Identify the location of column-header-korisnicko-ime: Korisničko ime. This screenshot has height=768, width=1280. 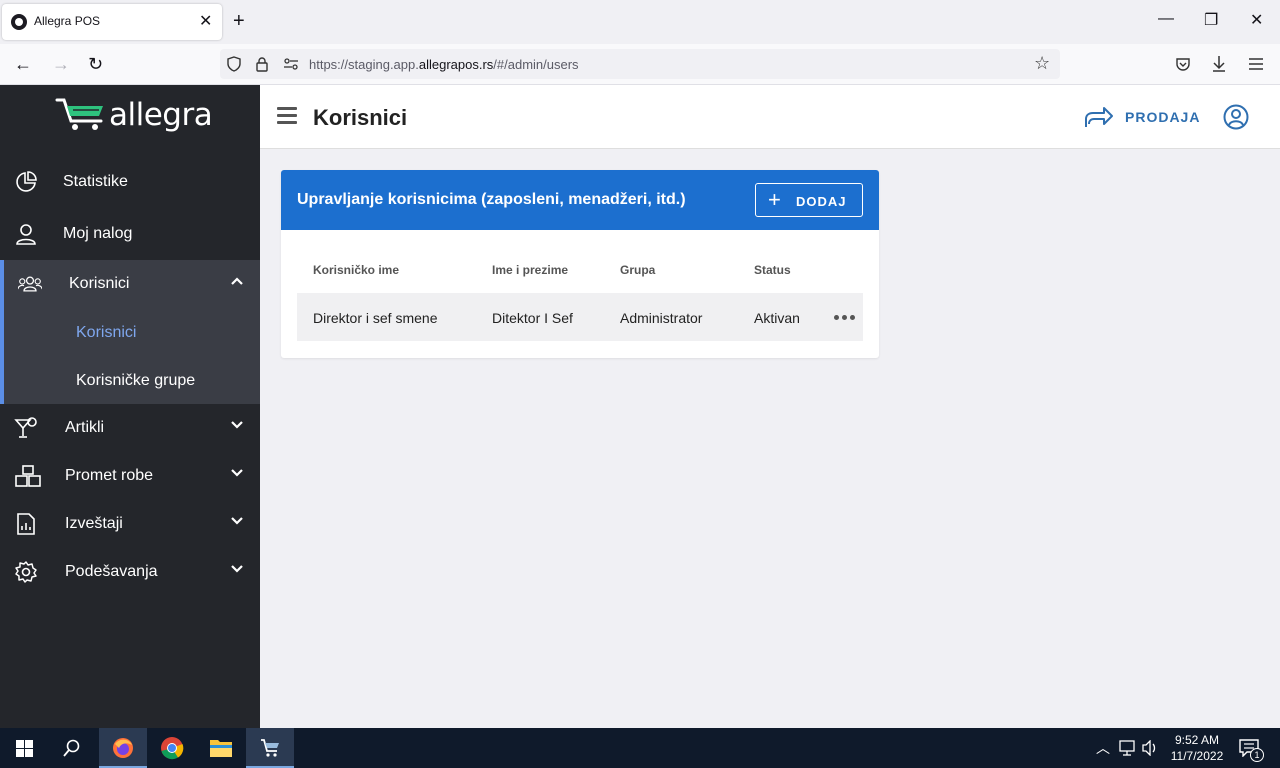
(356, 270).